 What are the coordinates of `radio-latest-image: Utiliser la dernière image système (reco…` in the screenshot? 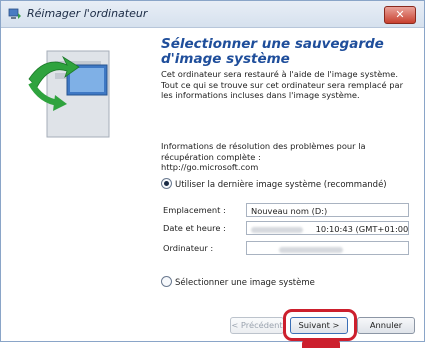 It's located at (274, 185).